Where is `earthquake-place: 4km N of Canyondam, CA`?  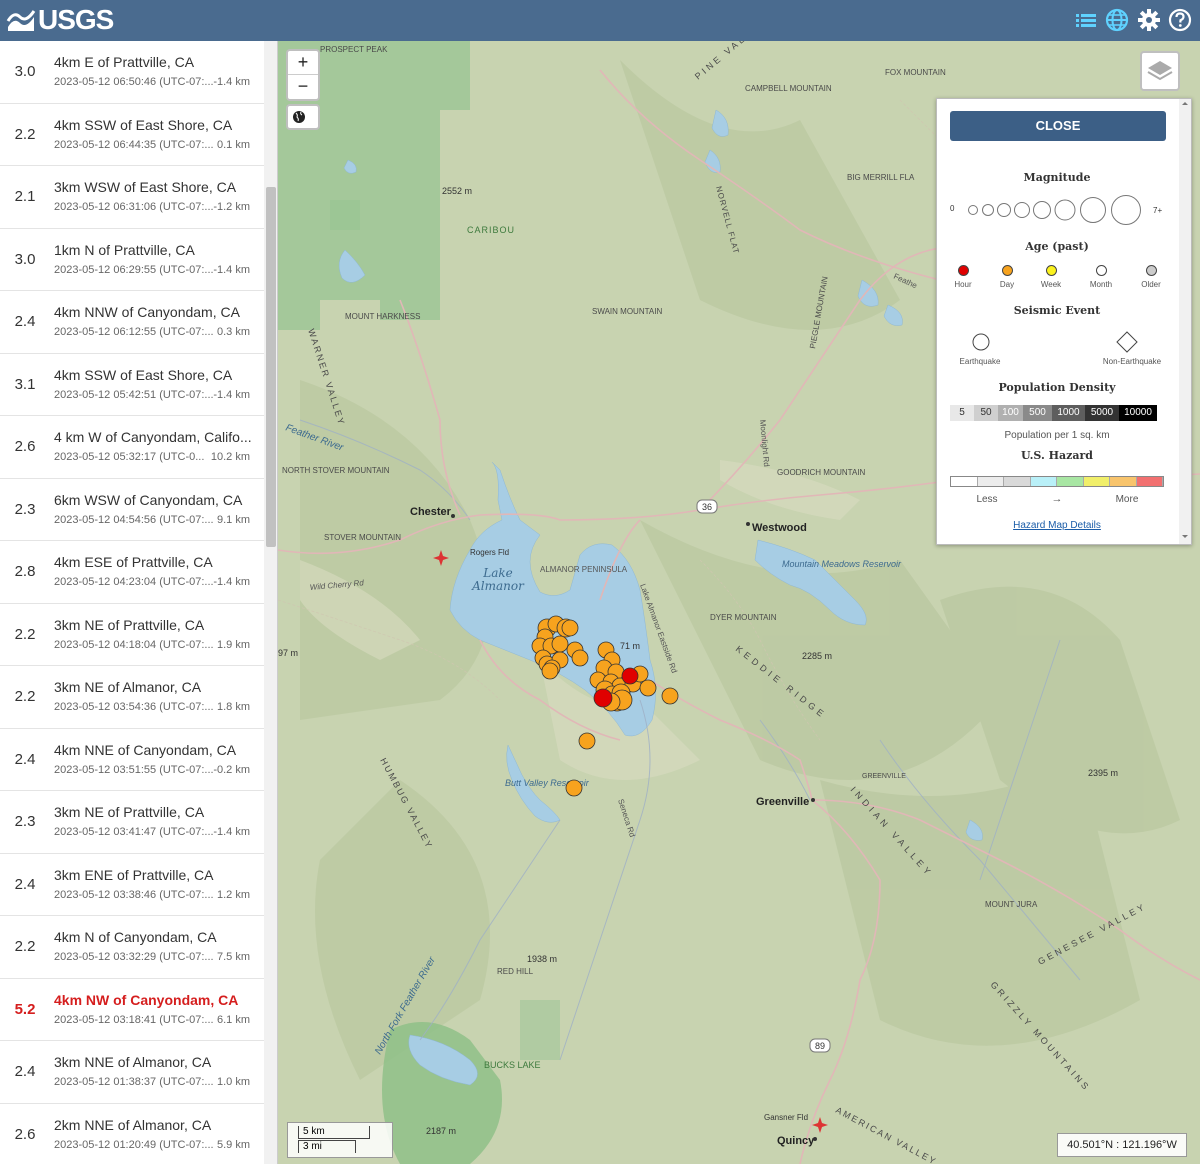
earthquake-place: 4km N of Canyondam, CA is located at coordinates (135, 937).